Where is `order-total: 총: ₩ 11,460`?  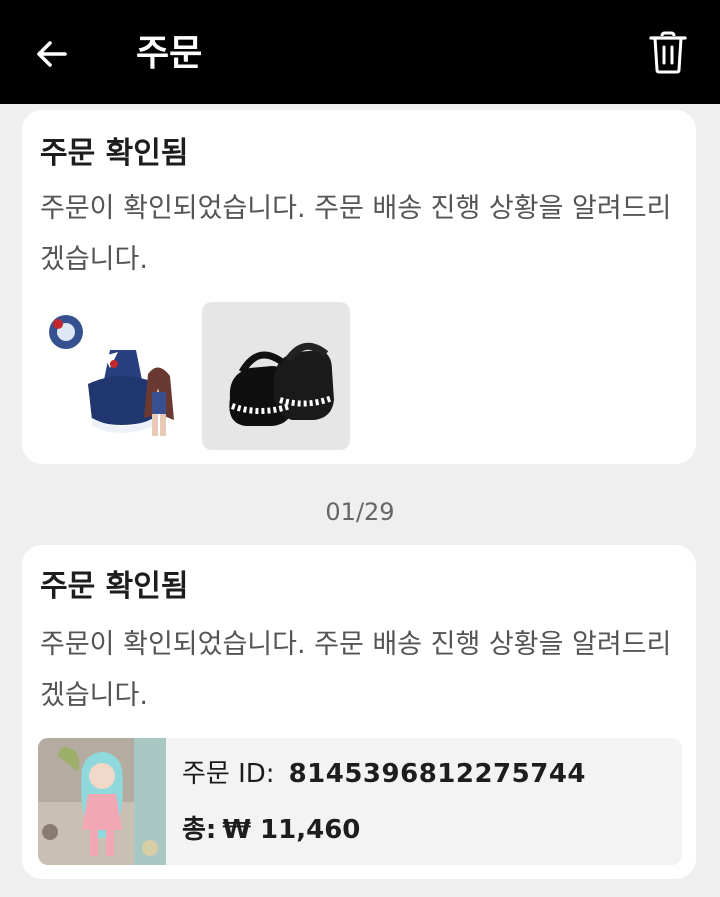 order-total: 총: ₩ 11,460 is located at coordinates (271, 830).